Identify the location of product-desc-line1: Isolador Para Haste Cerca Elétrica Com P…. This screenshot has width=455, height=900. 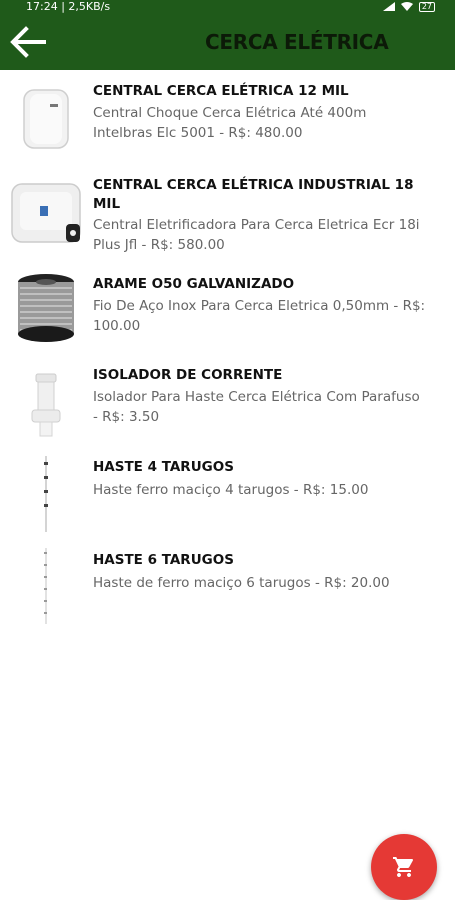
(256, 397).